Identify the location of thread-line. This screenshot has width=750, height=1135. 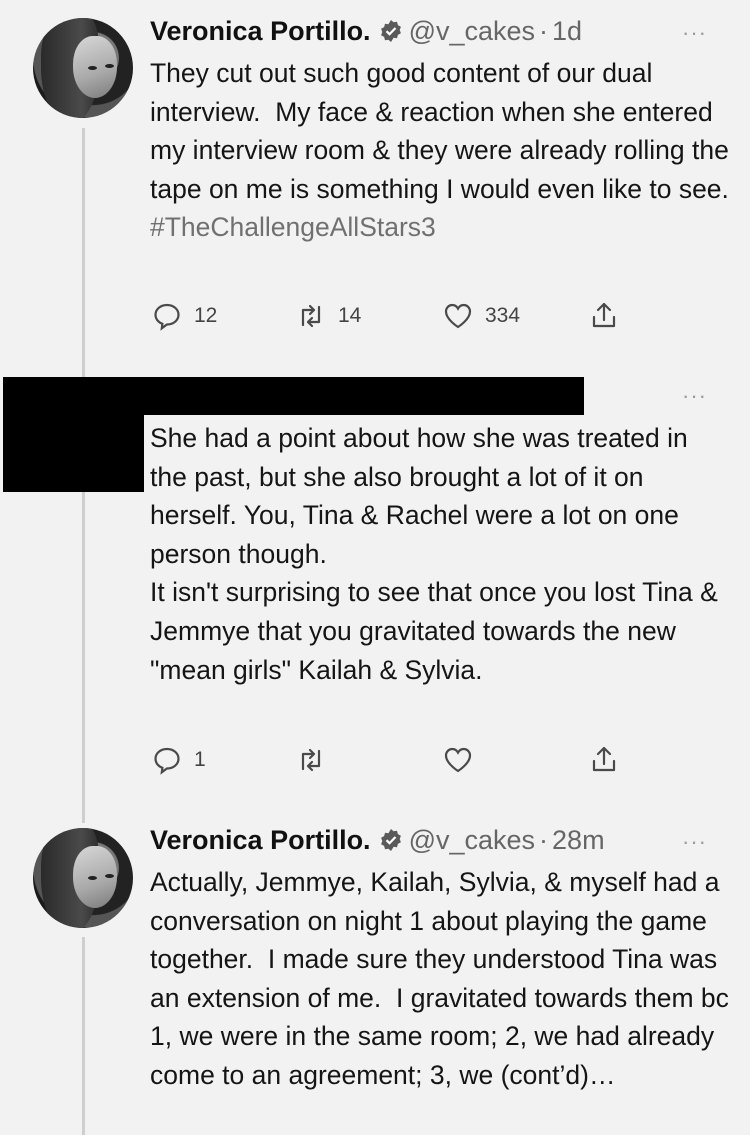
(83, 1036).